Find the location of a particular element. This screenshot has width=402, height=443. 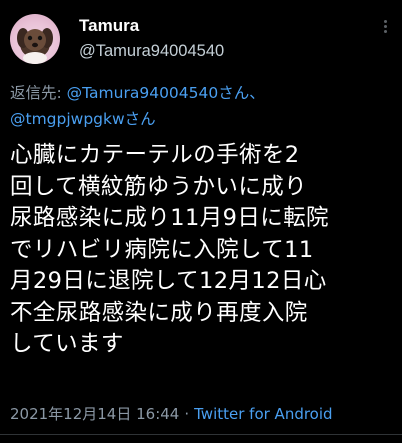

tweet-line: しています is located at coordinates (67, 344).